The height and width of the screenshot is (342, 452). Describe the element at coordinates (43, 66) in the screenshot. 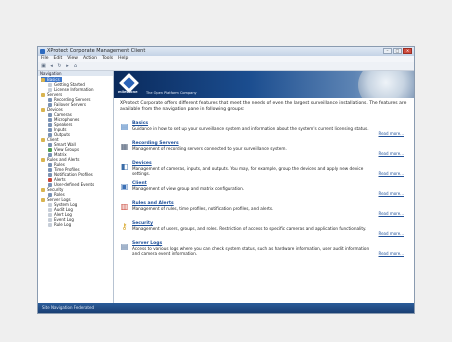

I see `save-icon: ▣` at that location.